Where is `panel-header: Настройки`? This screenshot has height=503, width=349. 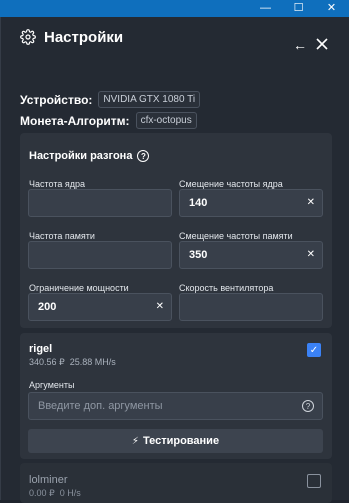 panel-header: Настройки is located at coordinates (71, 37).